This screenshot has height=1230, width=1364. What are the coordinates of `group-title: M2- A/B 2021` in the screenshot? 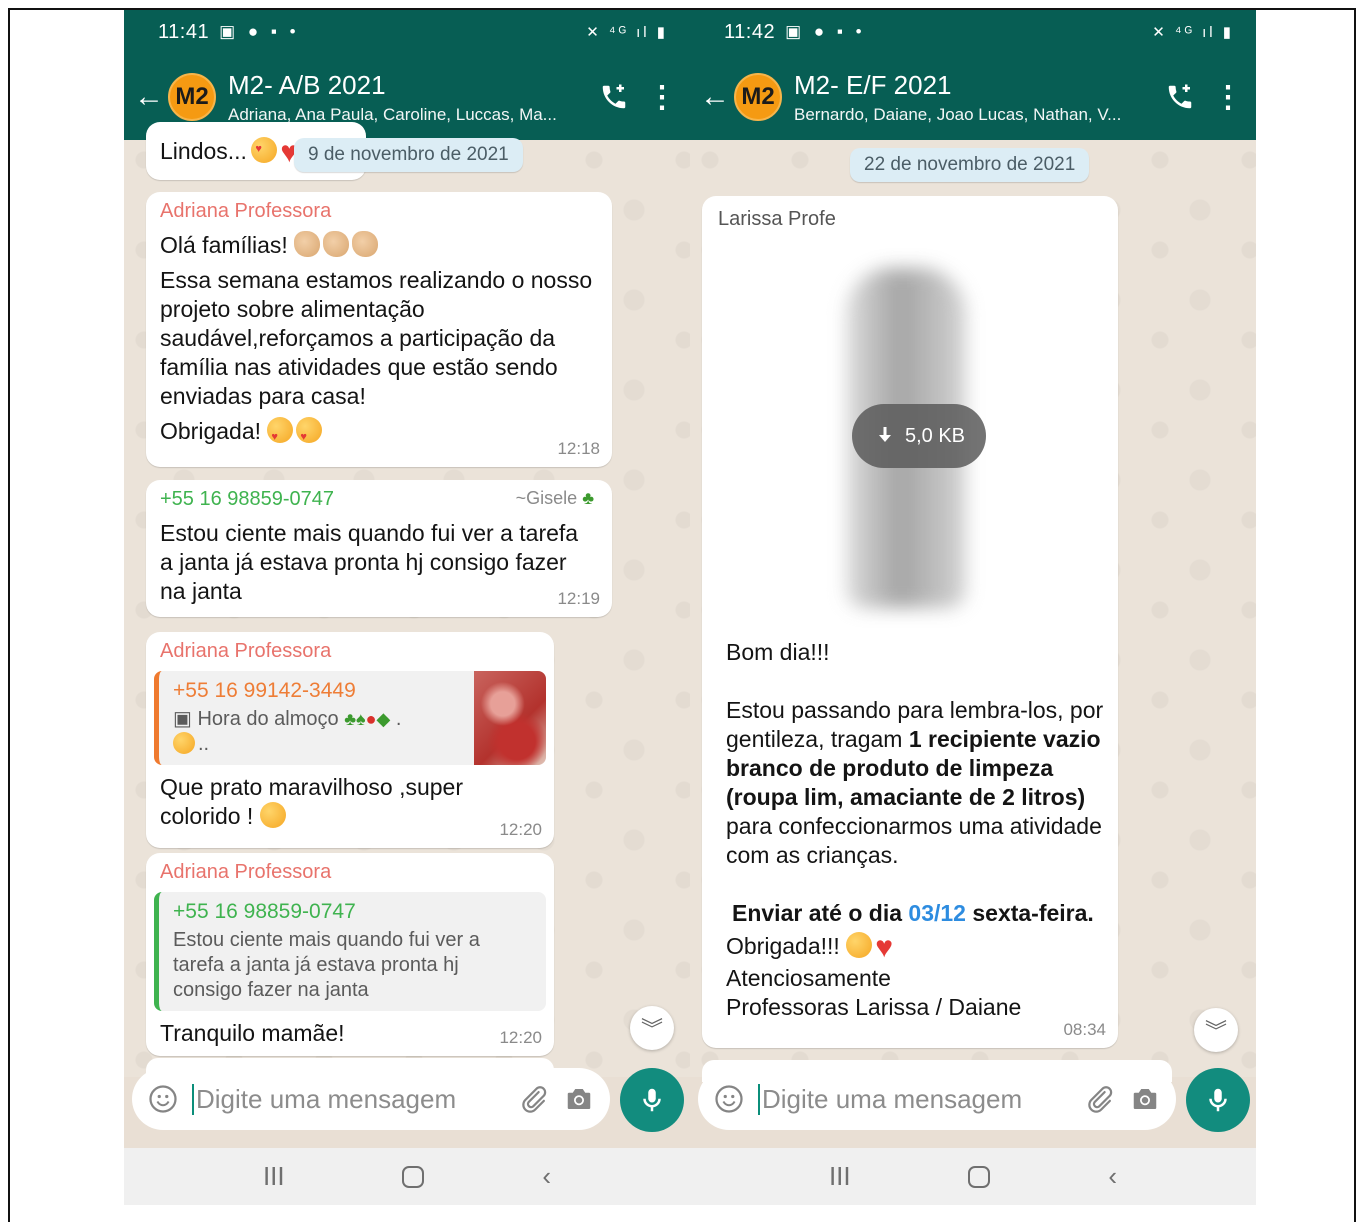 It's located at (307, 84).